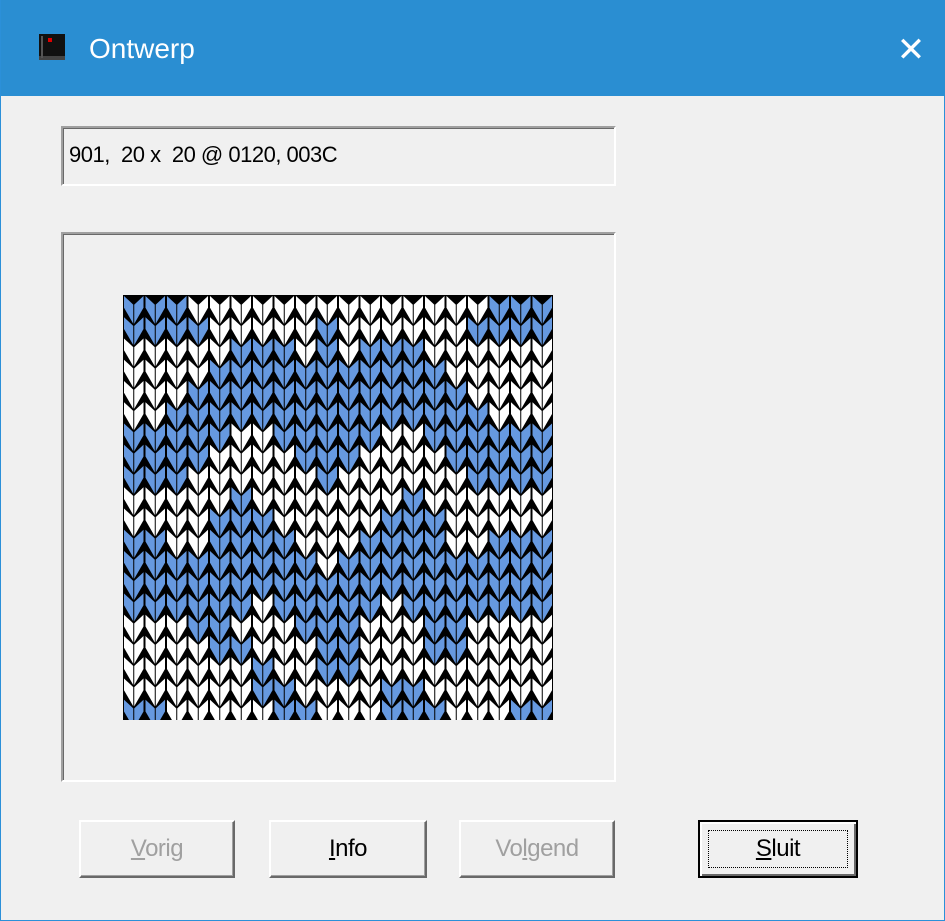 The image size is (945, 921). Describe the element at coordinates (138, 848) in the screenshot. I see `previous-accel: V` at that location.